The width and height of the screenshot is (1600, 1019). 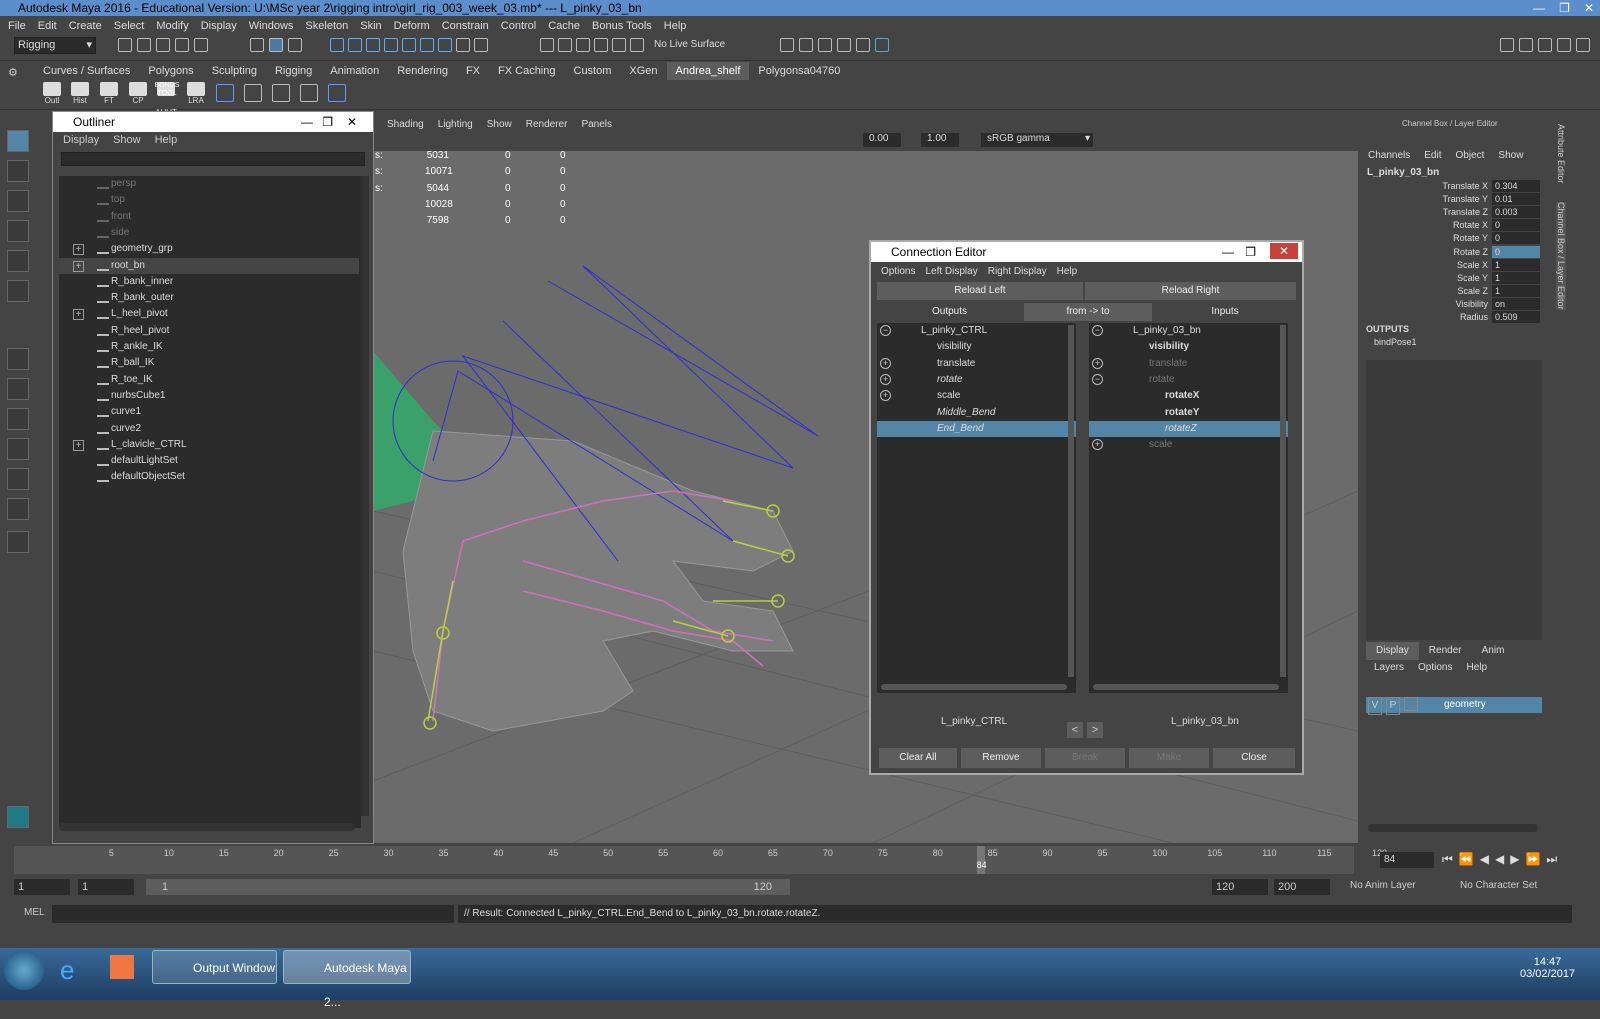 I want to click on new-scene-icon, so click(x=125, y=45).